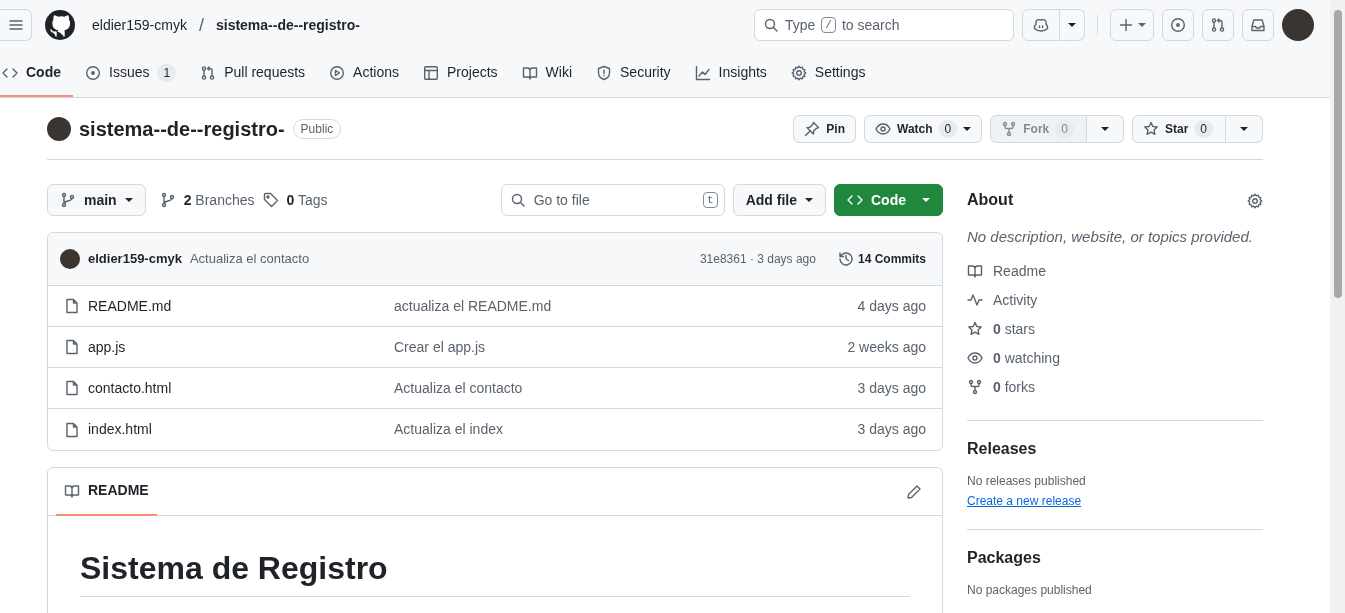 Image resolution: width=1345 pixels, height=613 pixels. I want to click on search-icon, so click(517, 200).